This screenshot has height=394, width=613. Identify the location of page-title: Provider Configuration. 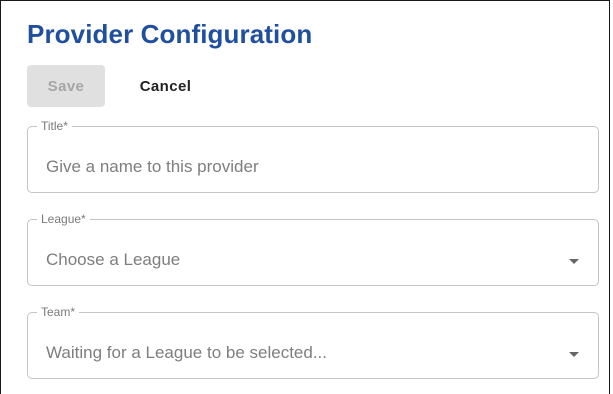
(170, 34).